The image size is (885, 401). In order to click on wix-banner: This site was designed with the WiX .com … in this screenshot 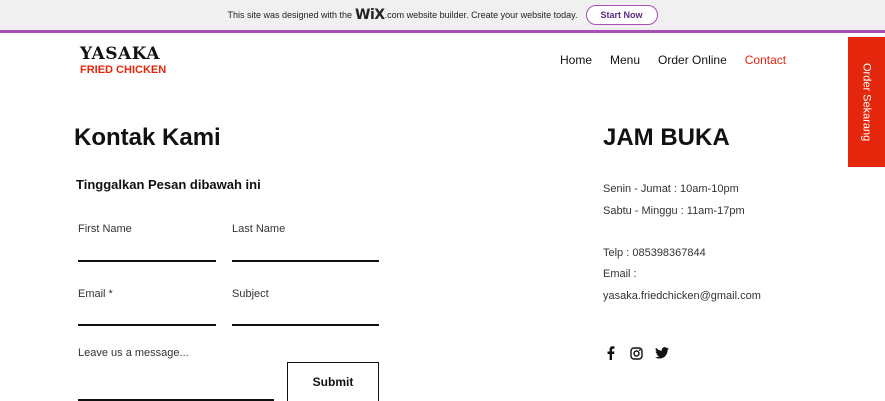, I will do `click(442, 16)`.